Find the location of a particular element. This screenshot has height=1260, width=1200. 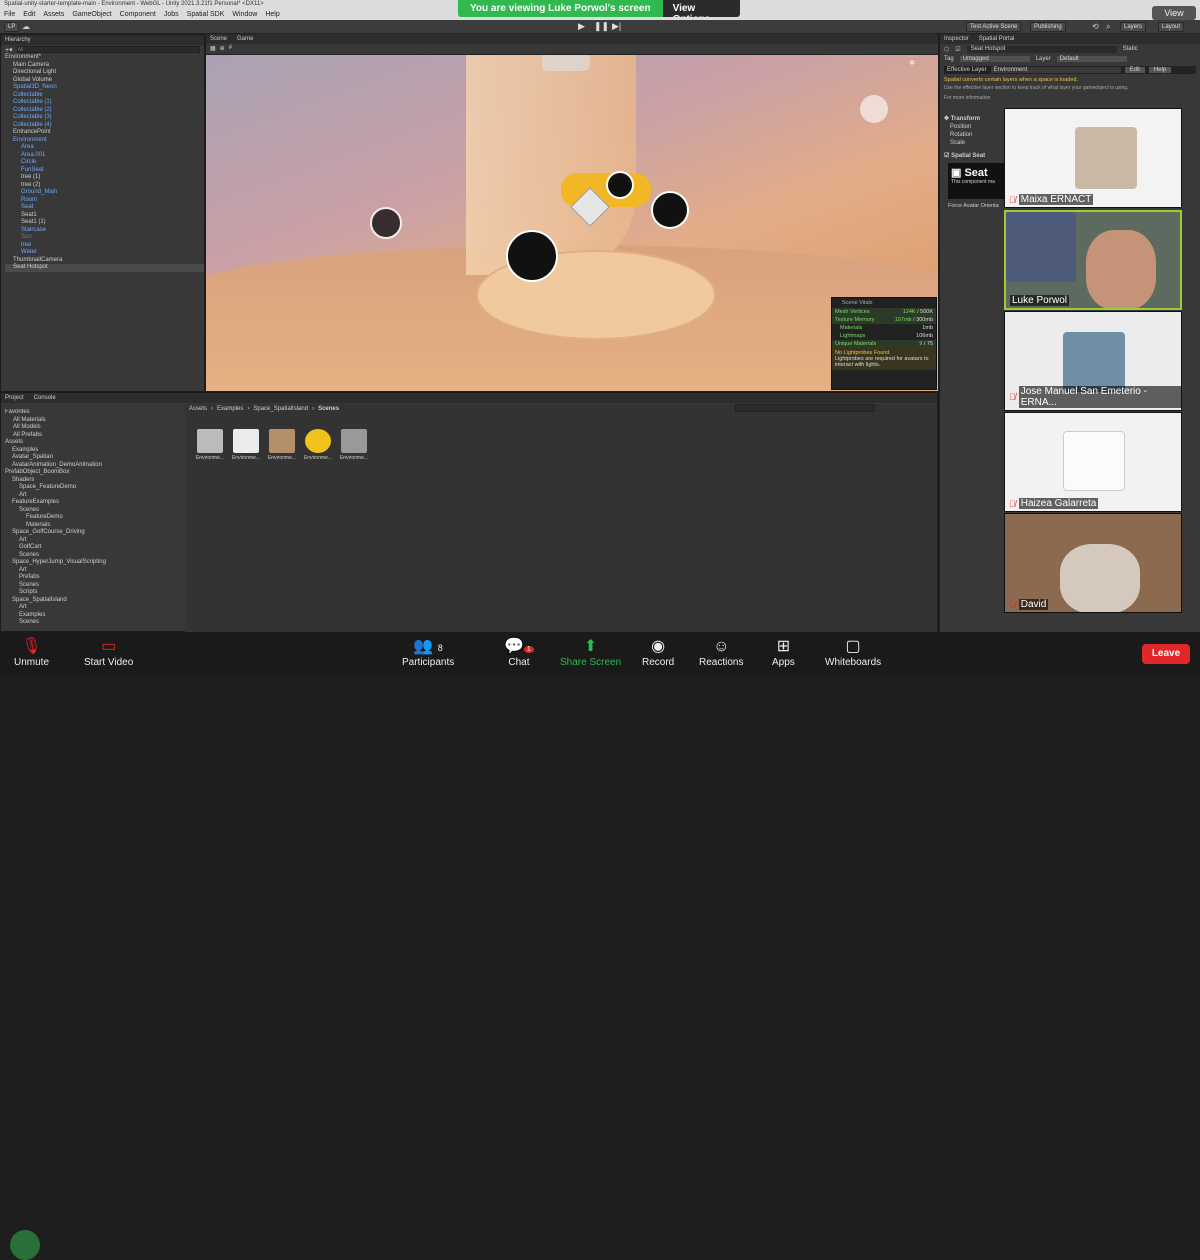

folder-tree-item: AvatarAnimation_DemoAnimation is located at coordinates (93, 466).